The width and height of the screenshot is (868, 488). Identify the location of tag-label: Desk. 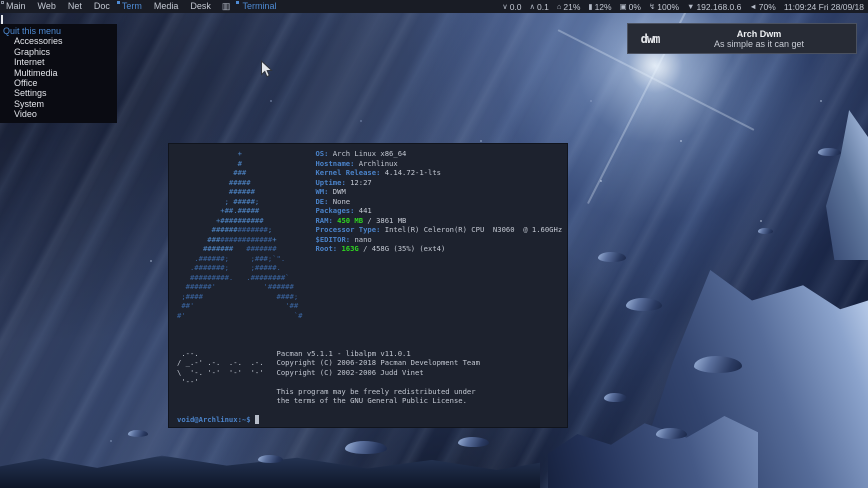
(200, 6).